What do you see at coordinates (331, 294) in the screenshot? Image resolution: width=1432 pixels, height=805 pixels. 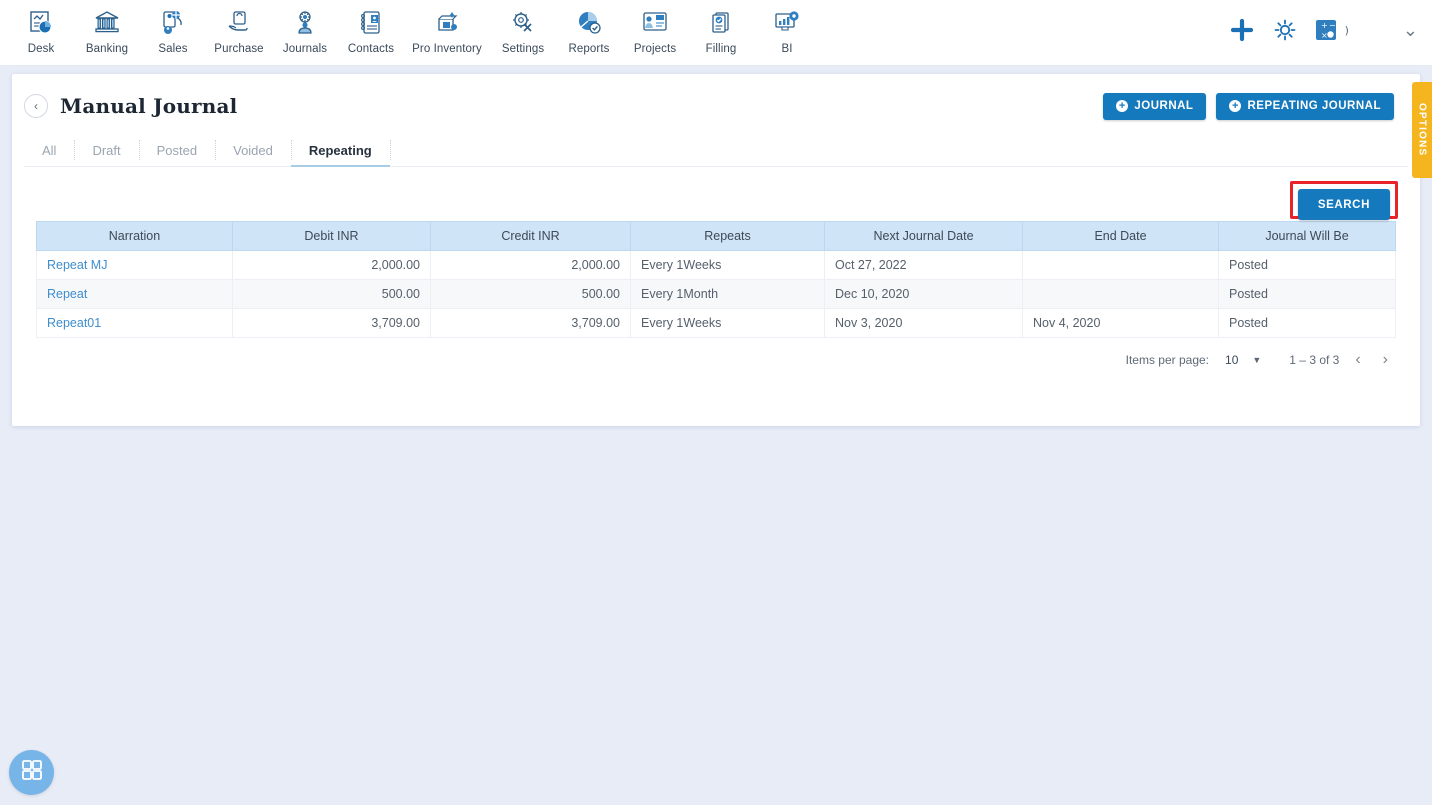 I see `cell-debit: 500.00` at bounding box center [331, 294].